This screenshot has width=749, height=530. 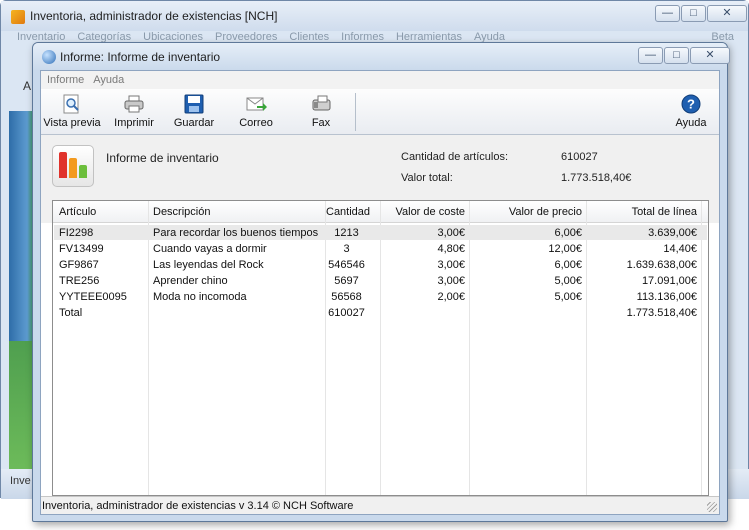 What do you see at coordinates (256, 104) in the screenshot?
I see `email-icon` at bounding box center [256, 104].